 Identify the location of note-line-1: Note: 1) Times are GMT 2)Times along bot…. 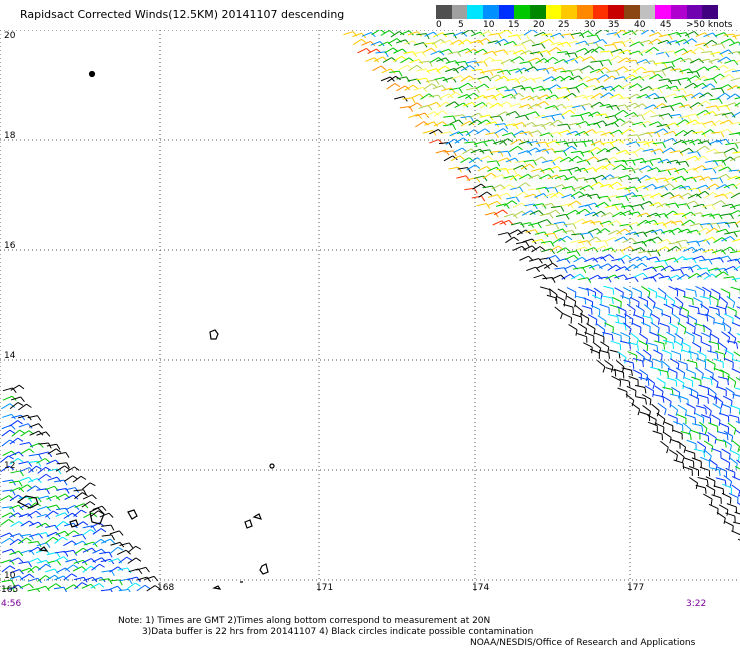
(304, 621).